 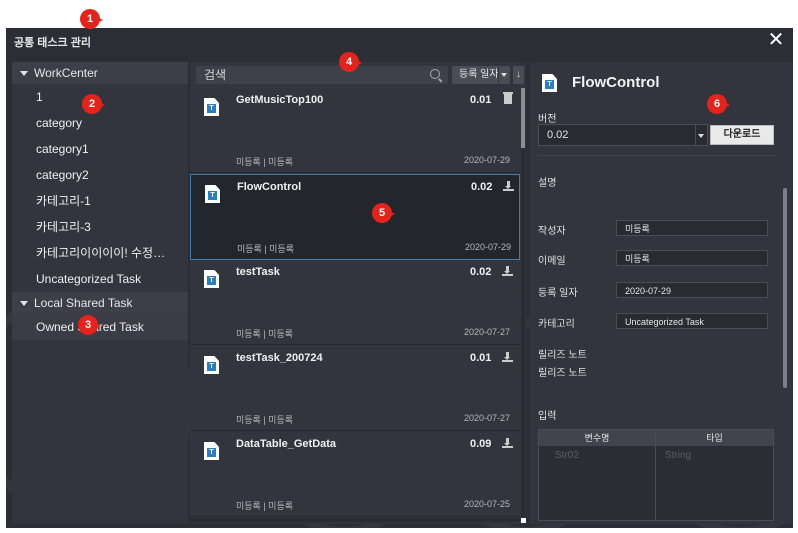 I want to click on marker-5: 5, so click(x=383, y=213).